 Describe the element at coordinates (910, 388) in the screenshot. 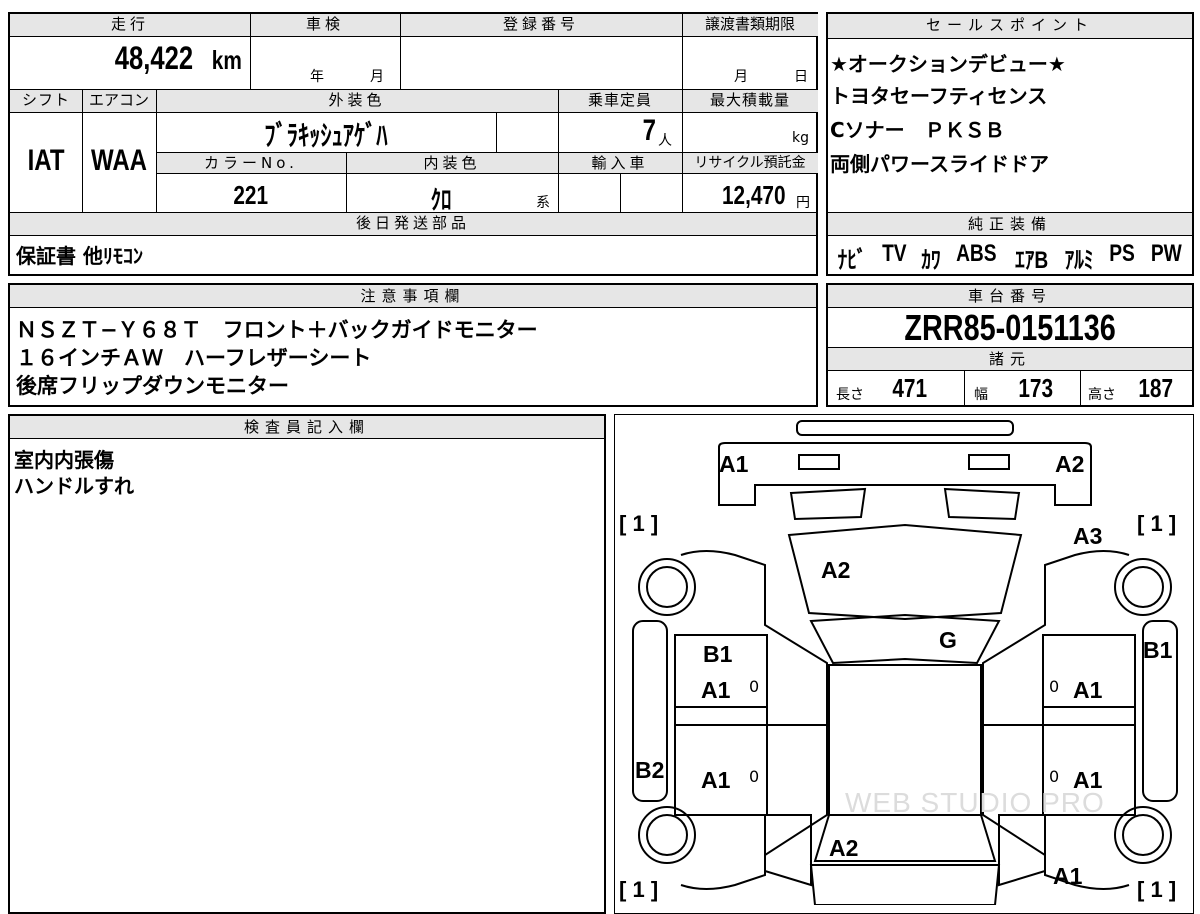

I see `length-value: 471` at that location.